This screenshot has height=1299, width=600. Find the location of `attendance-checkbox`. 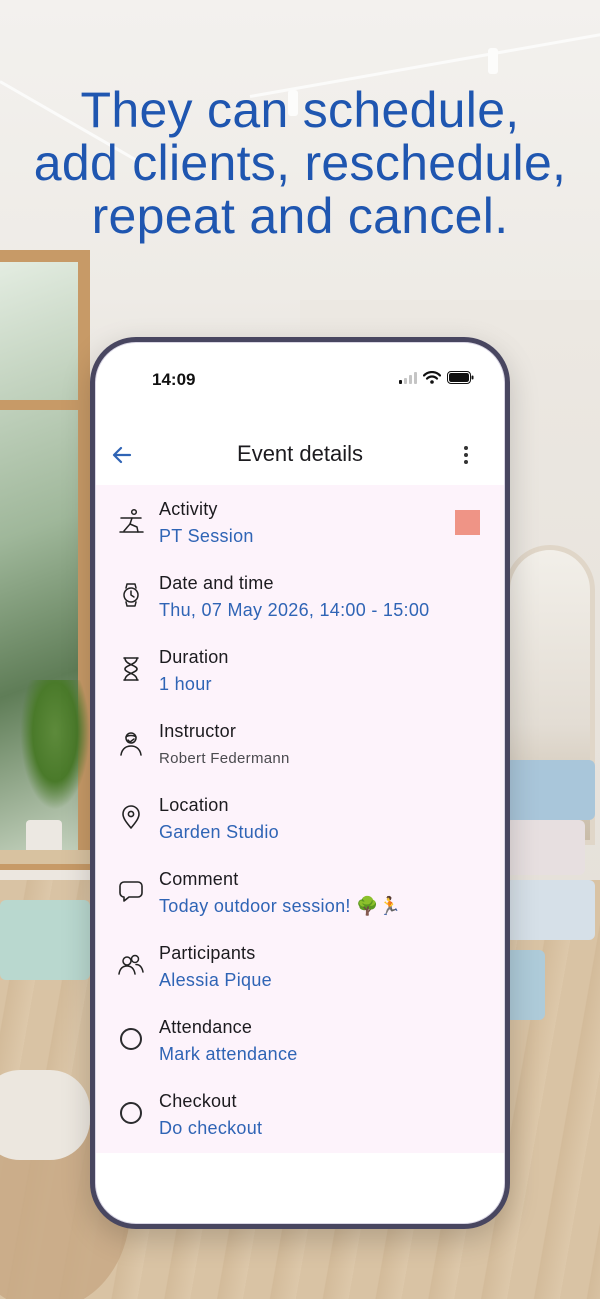

attendance-checkbox is located at coordinates (131, 1039).